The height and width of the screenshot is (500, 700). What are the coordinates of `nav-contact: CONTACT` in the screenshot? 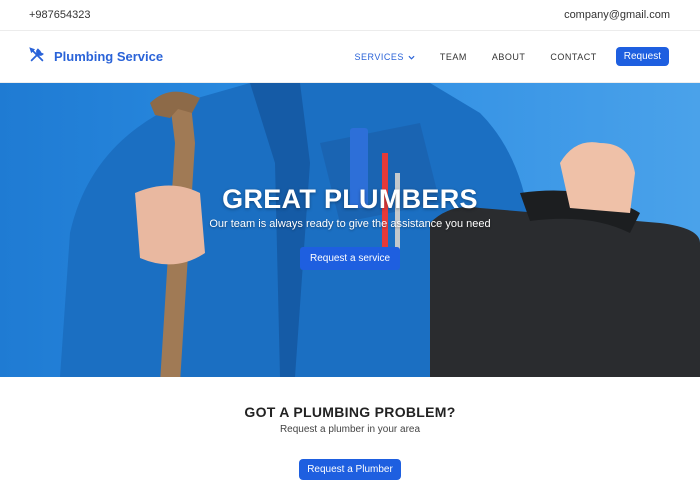 It's located at (573, 57).